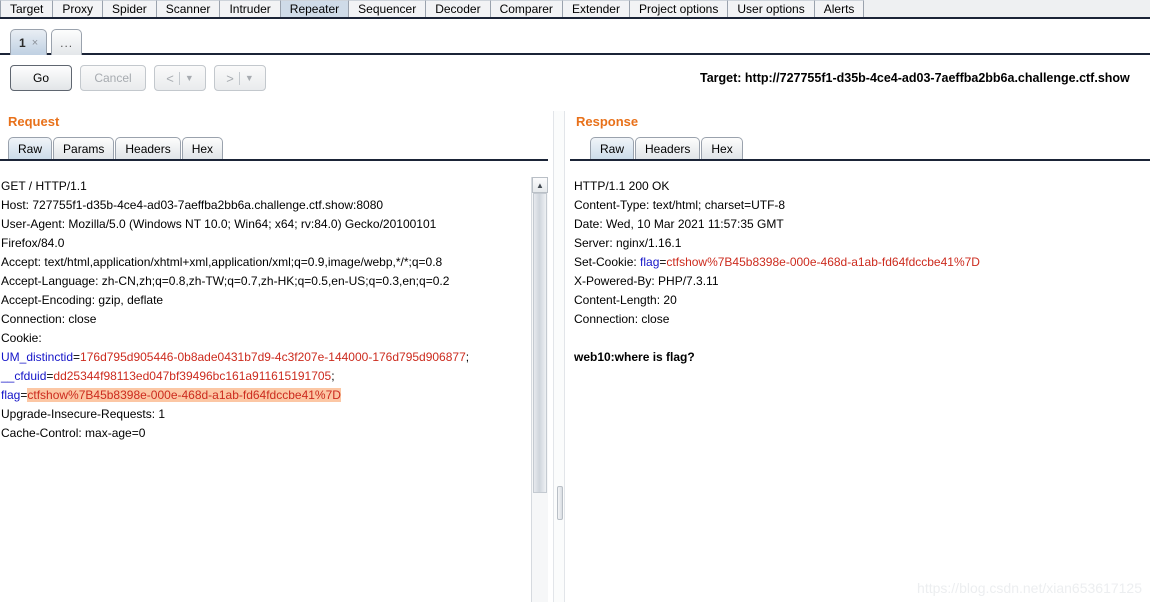 The width and height of the screenshot is (1150, 602). What do you see at coordinates (862, 243) in the screenshot?
I see `response-line: Server: nginx/1.16.1` at bounding box center [862, 243].